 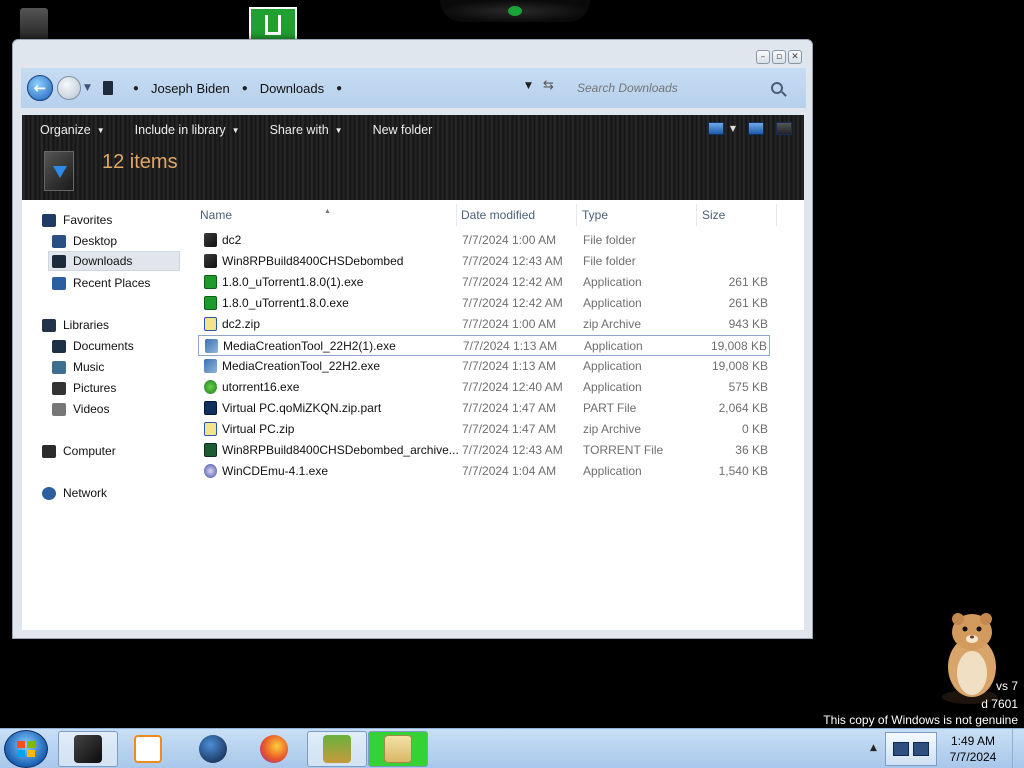 I want to click on file-date: 7/7/2024 12:40 AM, so click(x=512, y=387).